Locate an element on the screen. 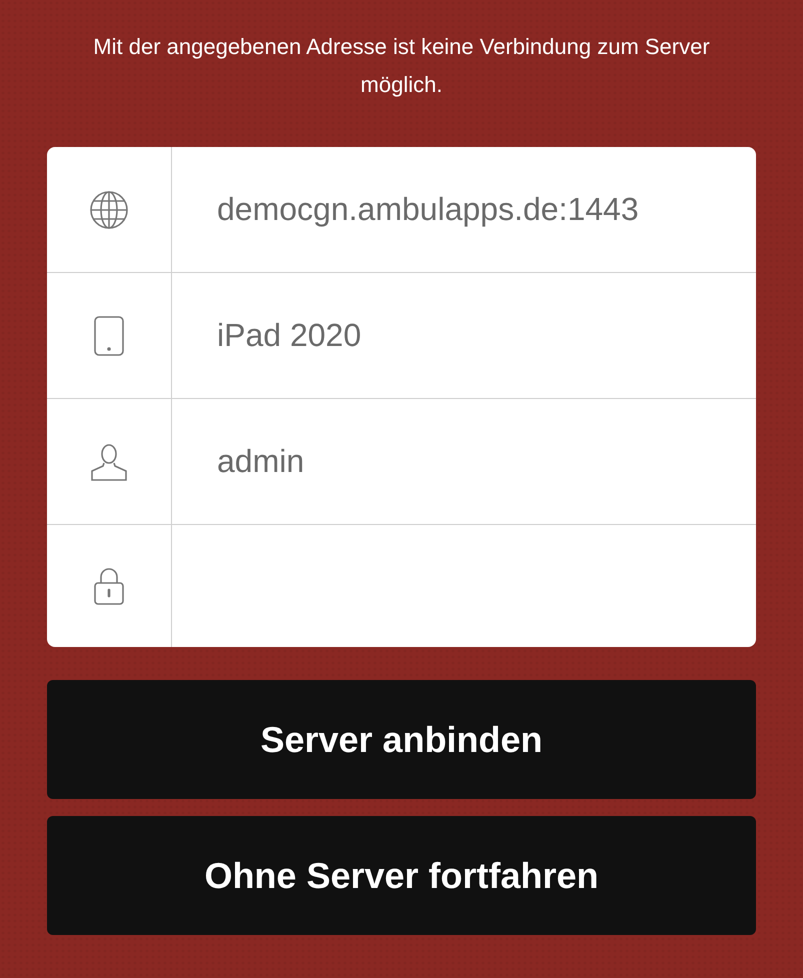 Image resolution: width=803 pixels, height=978 pixels. input-field: admin is located at coordinates (464, 461).